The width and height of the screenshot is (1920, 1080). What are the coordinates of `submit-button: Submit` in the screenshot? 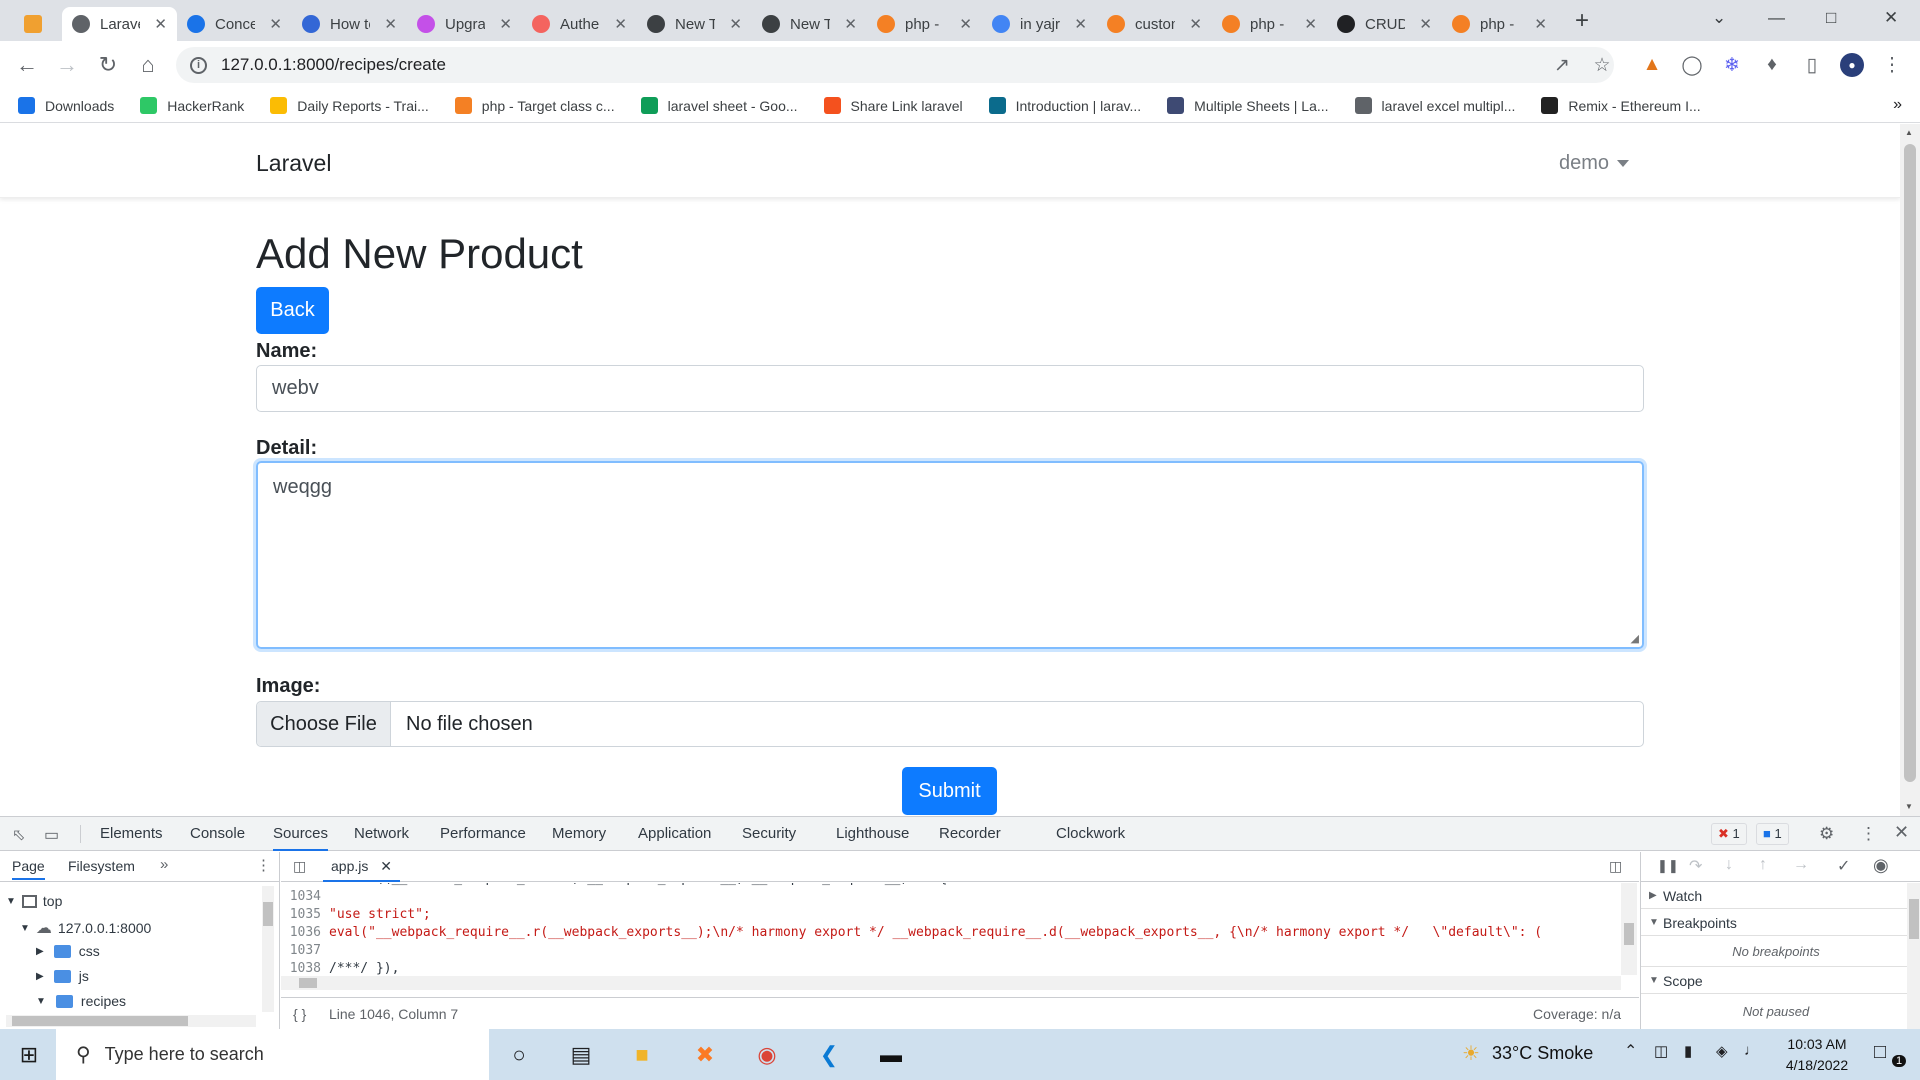 It's located at (949, 791).